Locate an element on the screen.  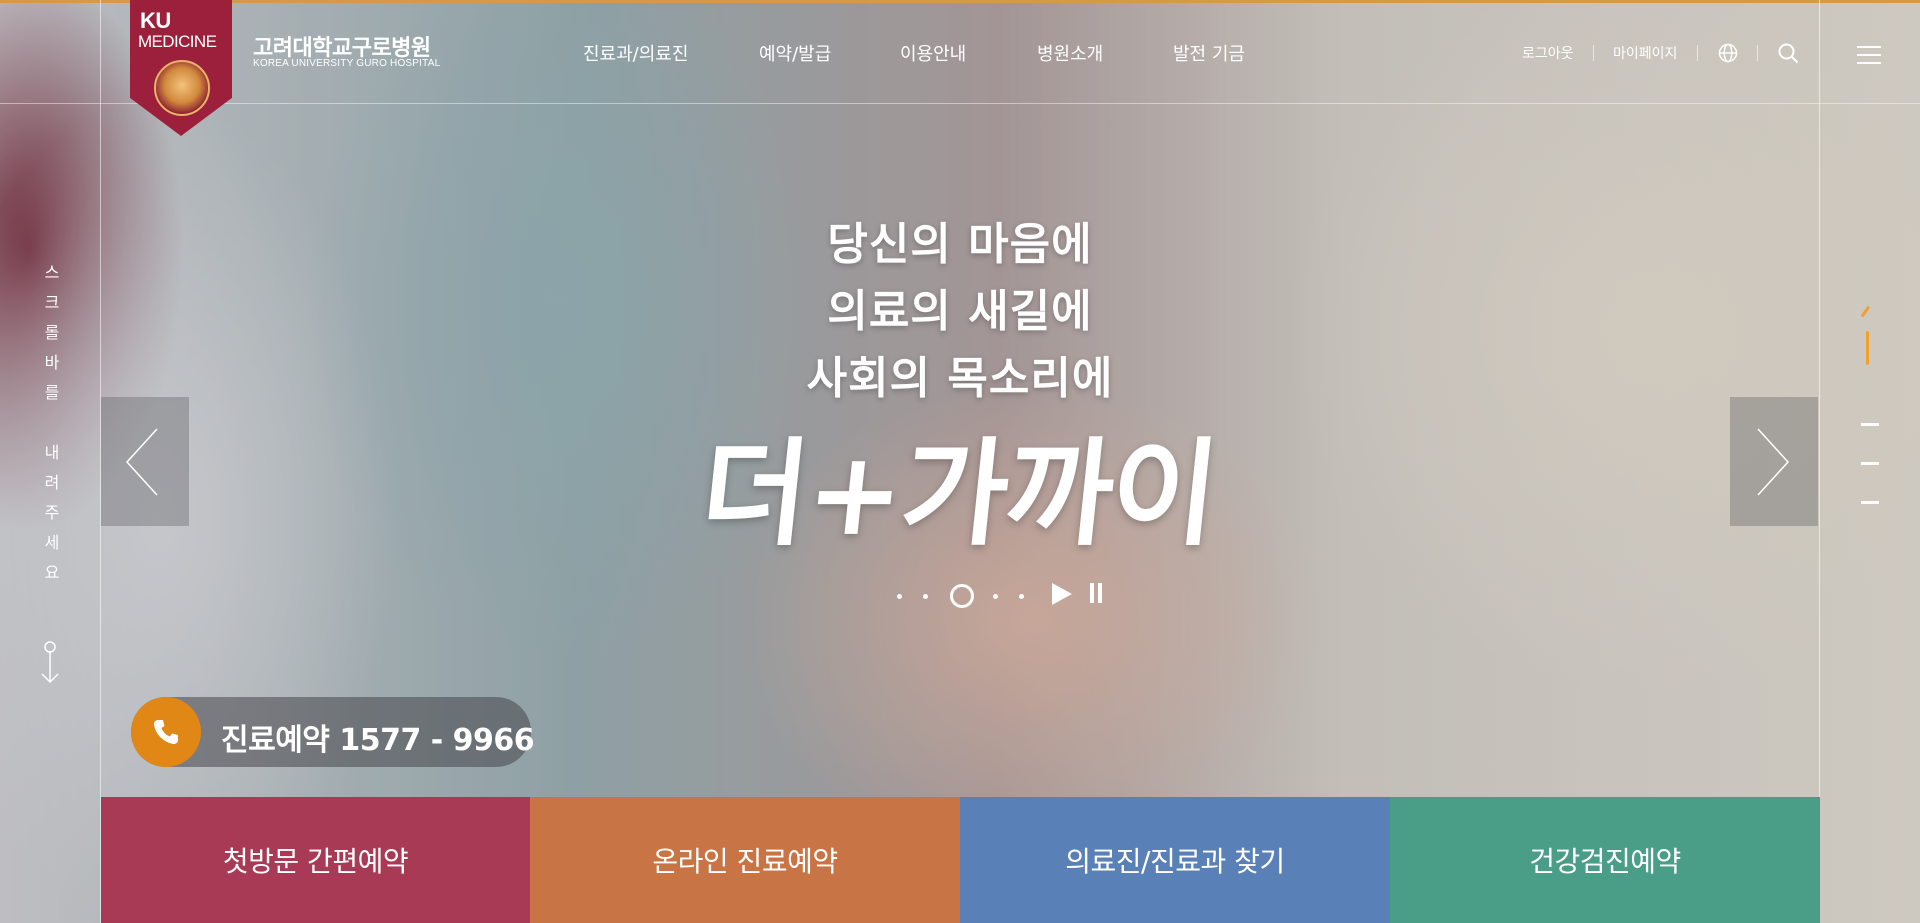
nav-reservation: 예약/발급 is located at coordinates (795, 53).